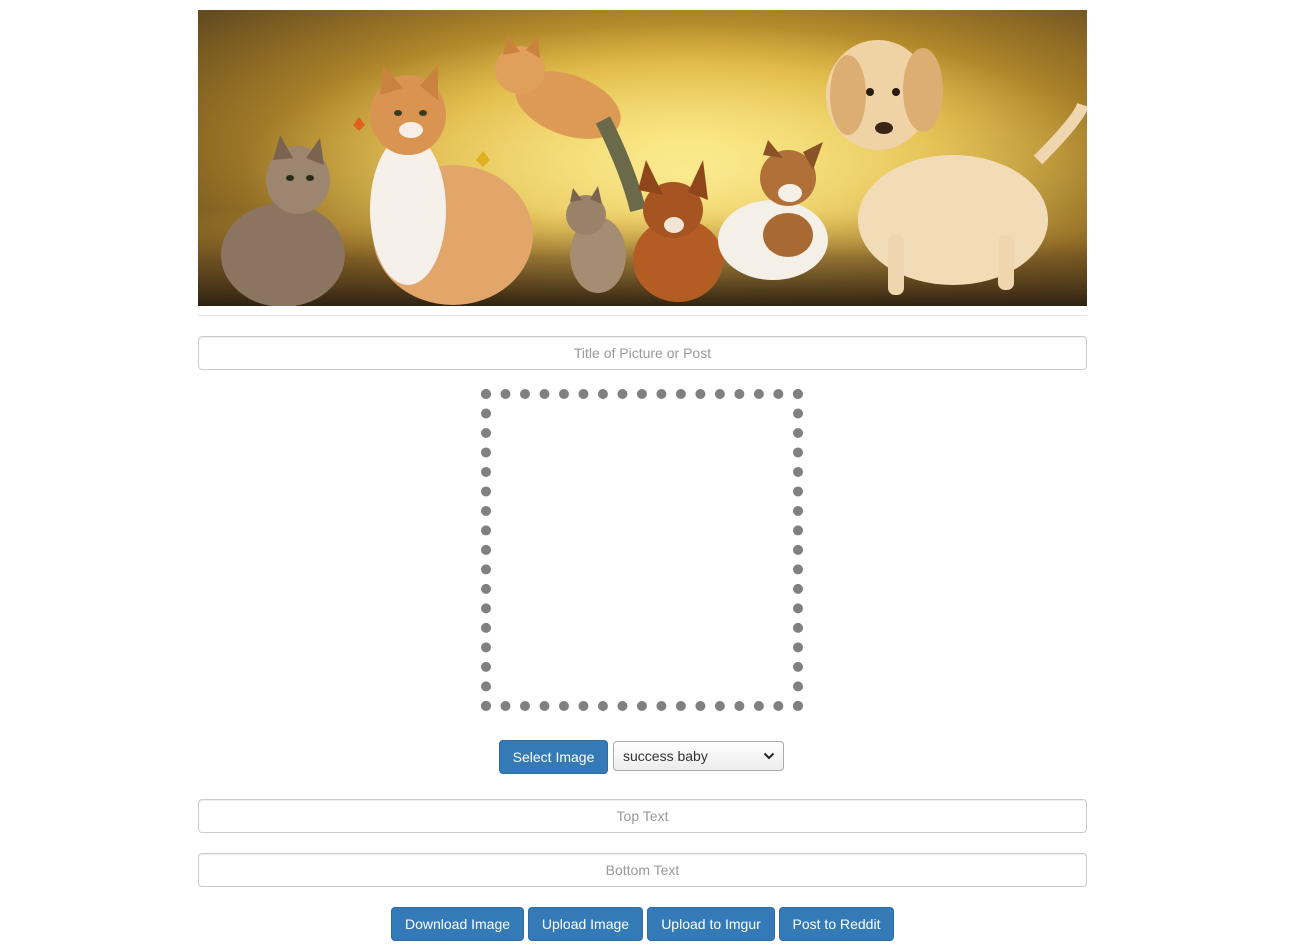 The image size is (1301, 947). I want to click on upload-to-imgur-button: Upload to Imgur, so click(711, 924).